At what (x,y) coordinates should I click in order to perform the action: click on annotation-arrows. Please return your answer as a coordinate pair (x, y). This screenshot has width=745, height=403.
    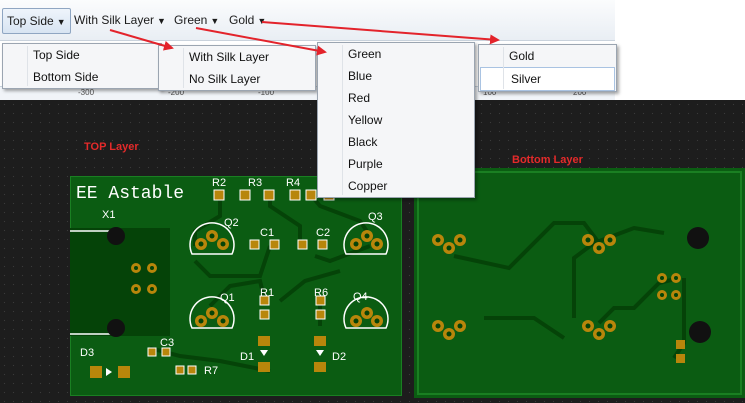
    Looking at the image, I should click on (304, 38).